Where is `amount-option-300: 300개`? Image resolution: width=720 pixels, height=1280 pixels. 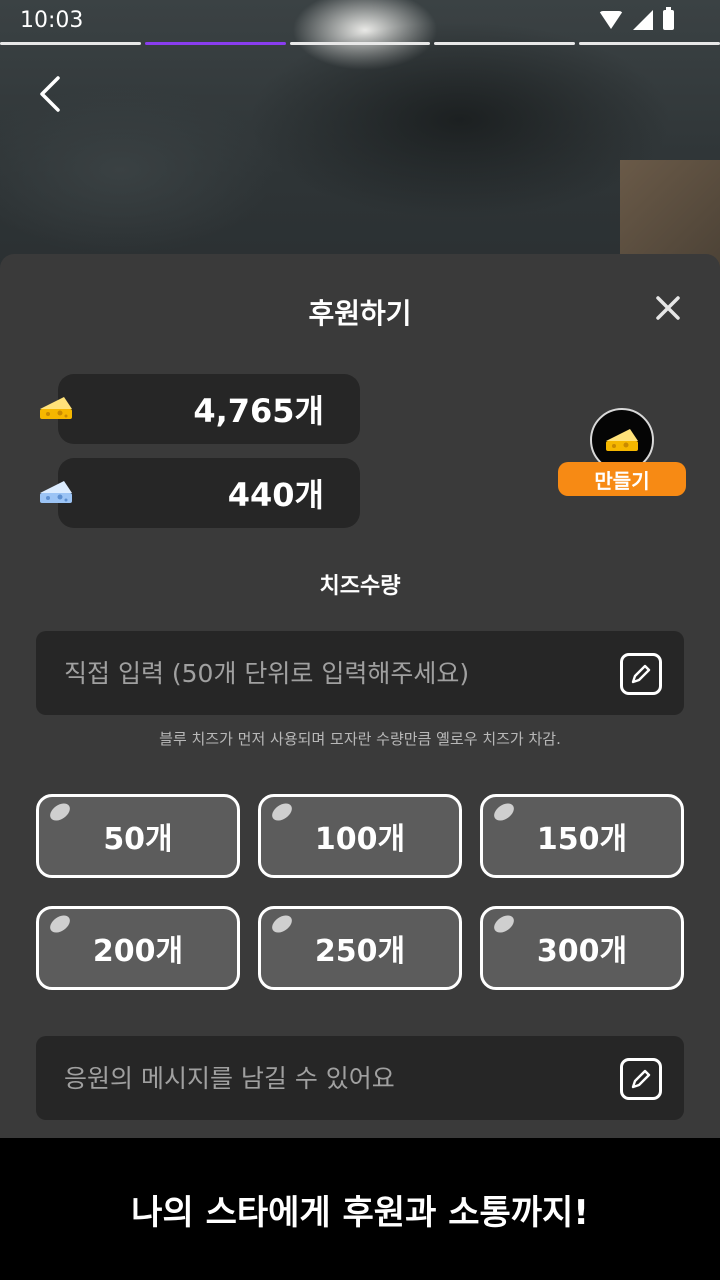 amount-option-300: 300개 is located at coordinates (582, 948).